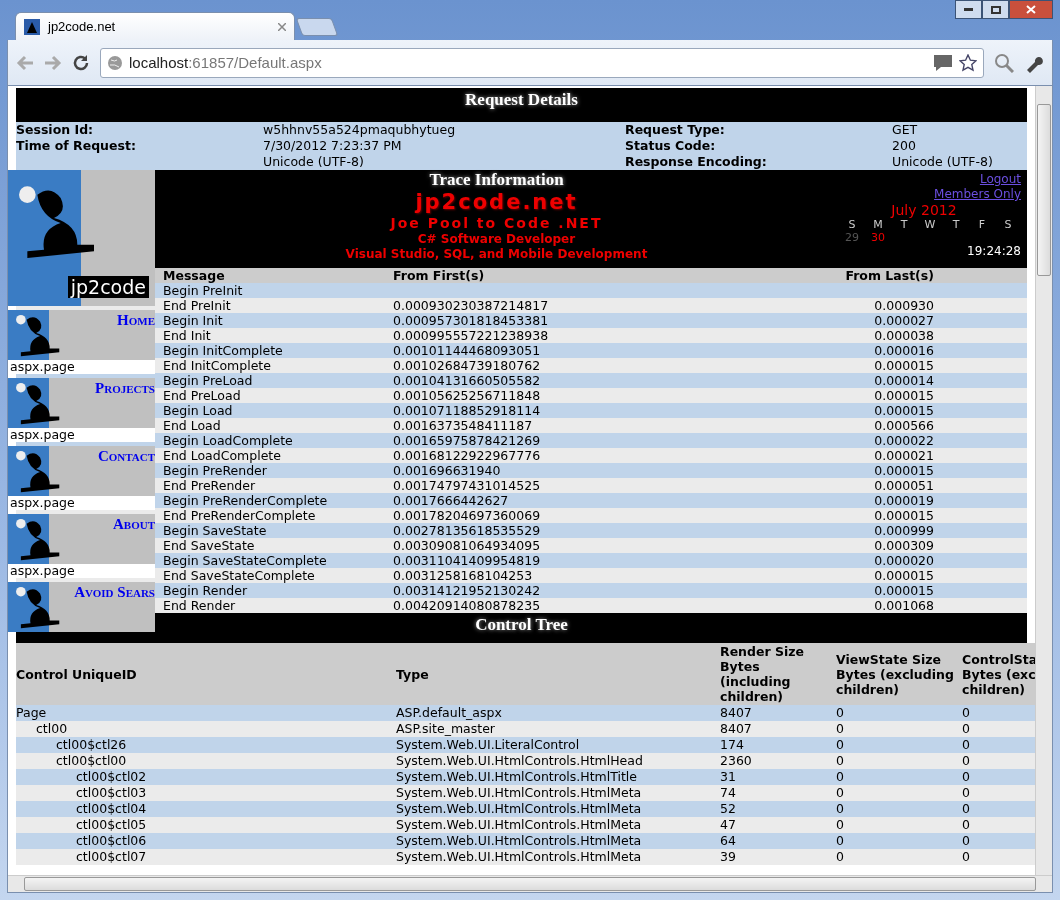  What do you see at coordinates (943, 62) in the screenshot?
I see `speech-bubble-icon` at bounding box center [943, 62].